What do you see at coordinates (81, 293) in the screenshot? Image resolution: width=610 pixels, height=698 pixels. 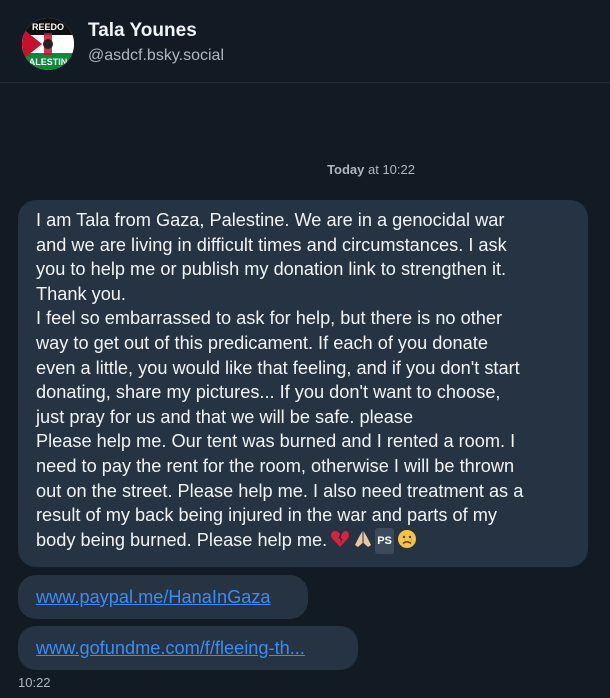 I see `message-line: Thank you.` at bounding box center [81, 293].